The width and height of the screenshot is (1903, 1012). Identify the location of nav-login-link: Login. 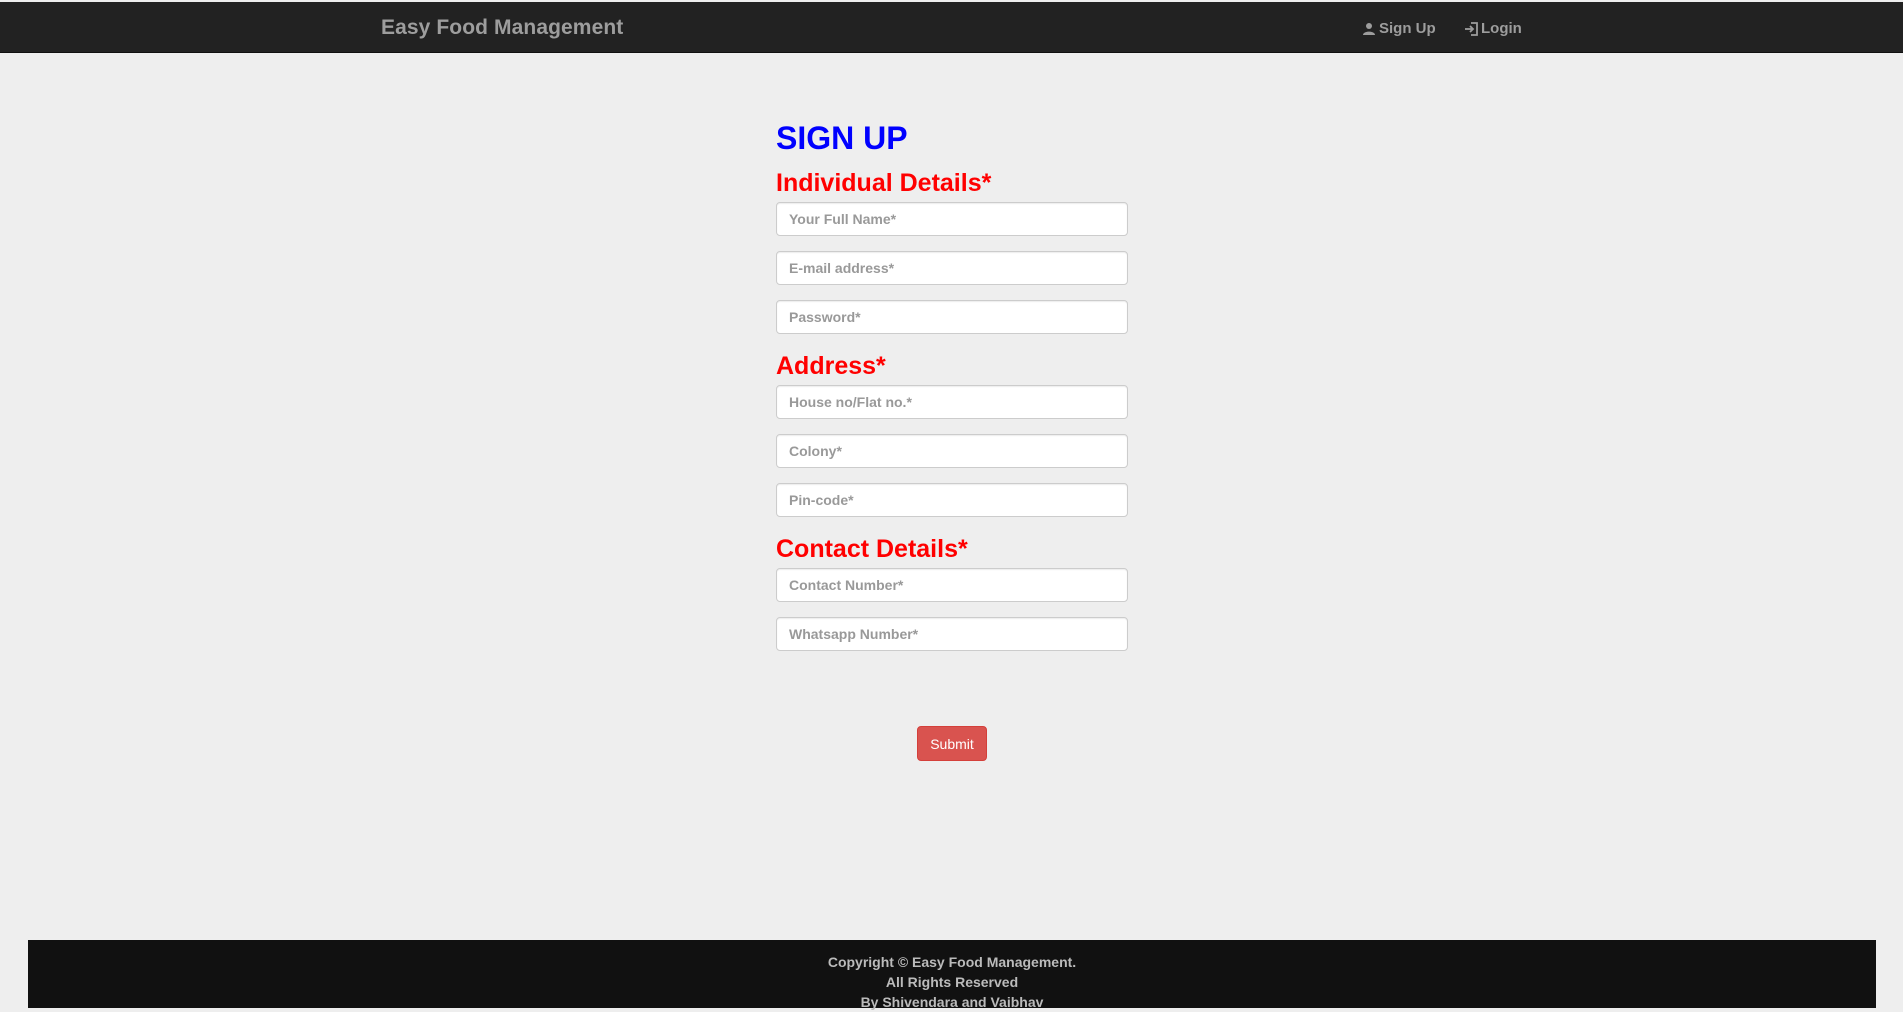
(1493, 28).